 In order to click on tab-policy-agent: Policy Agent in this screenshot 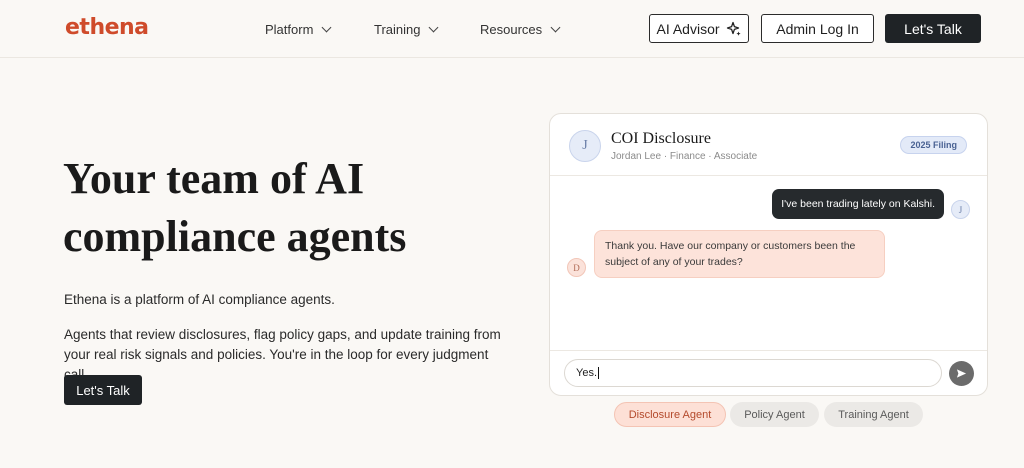, I will do `click(774, 414)`.